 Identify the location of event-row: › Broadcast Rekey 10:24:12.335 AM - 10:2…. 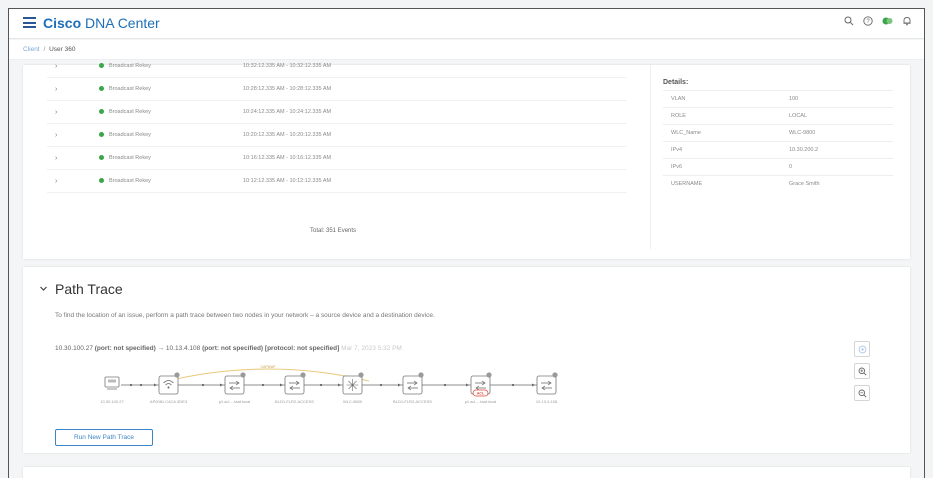
(337, 112).